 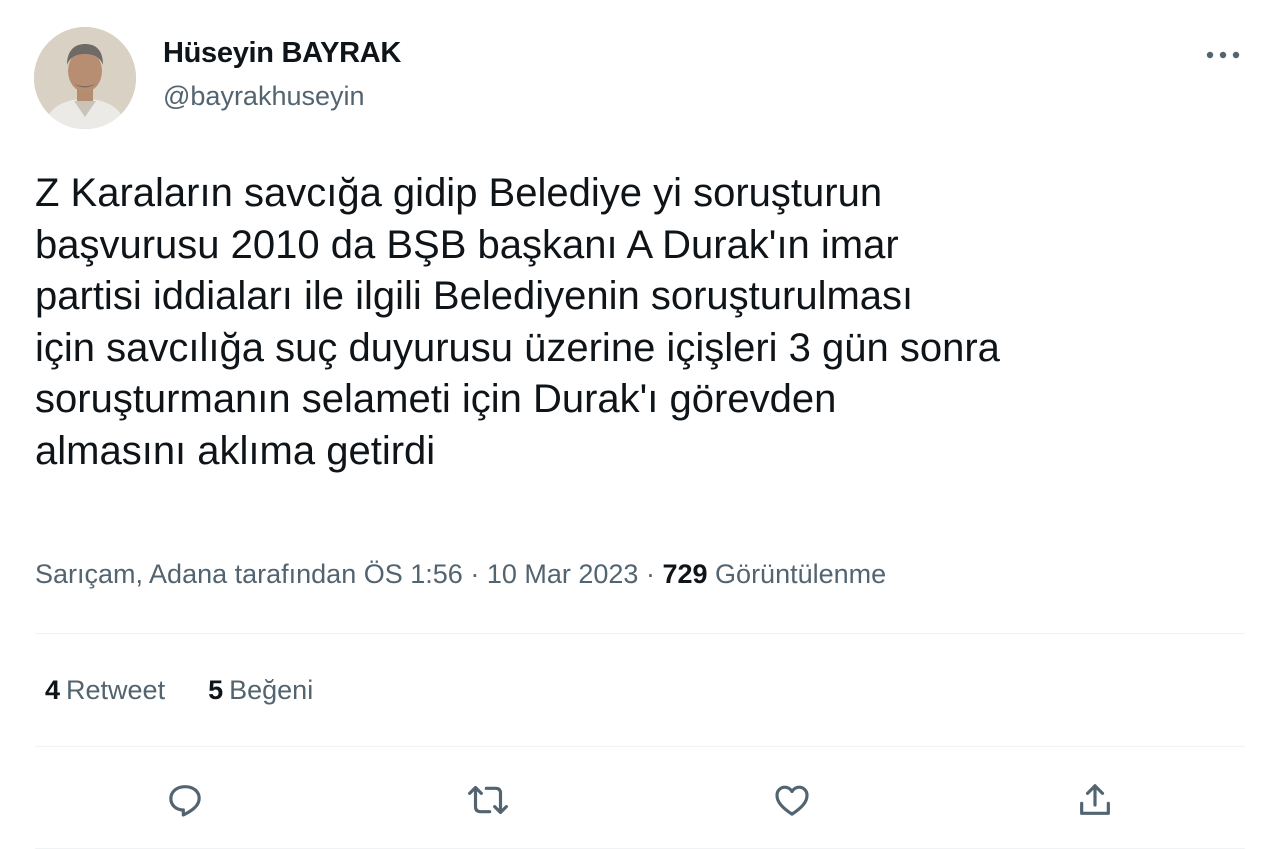 I want to click on likes-stat: 5 Beğeni, so click(x=260, y=690).